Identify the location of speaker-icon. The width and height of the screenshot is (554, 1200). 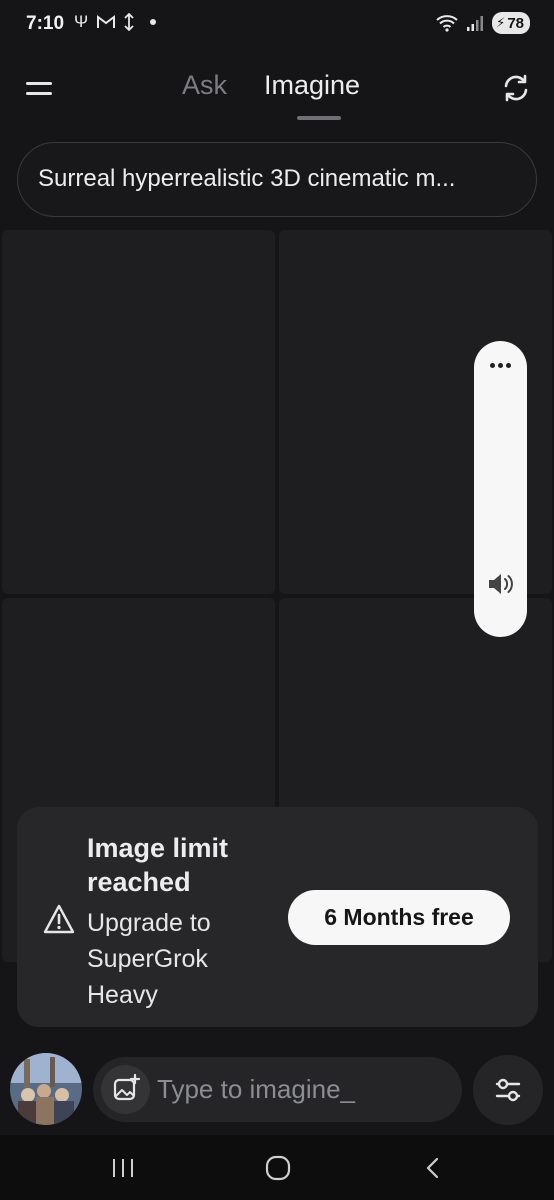
(501, 584).